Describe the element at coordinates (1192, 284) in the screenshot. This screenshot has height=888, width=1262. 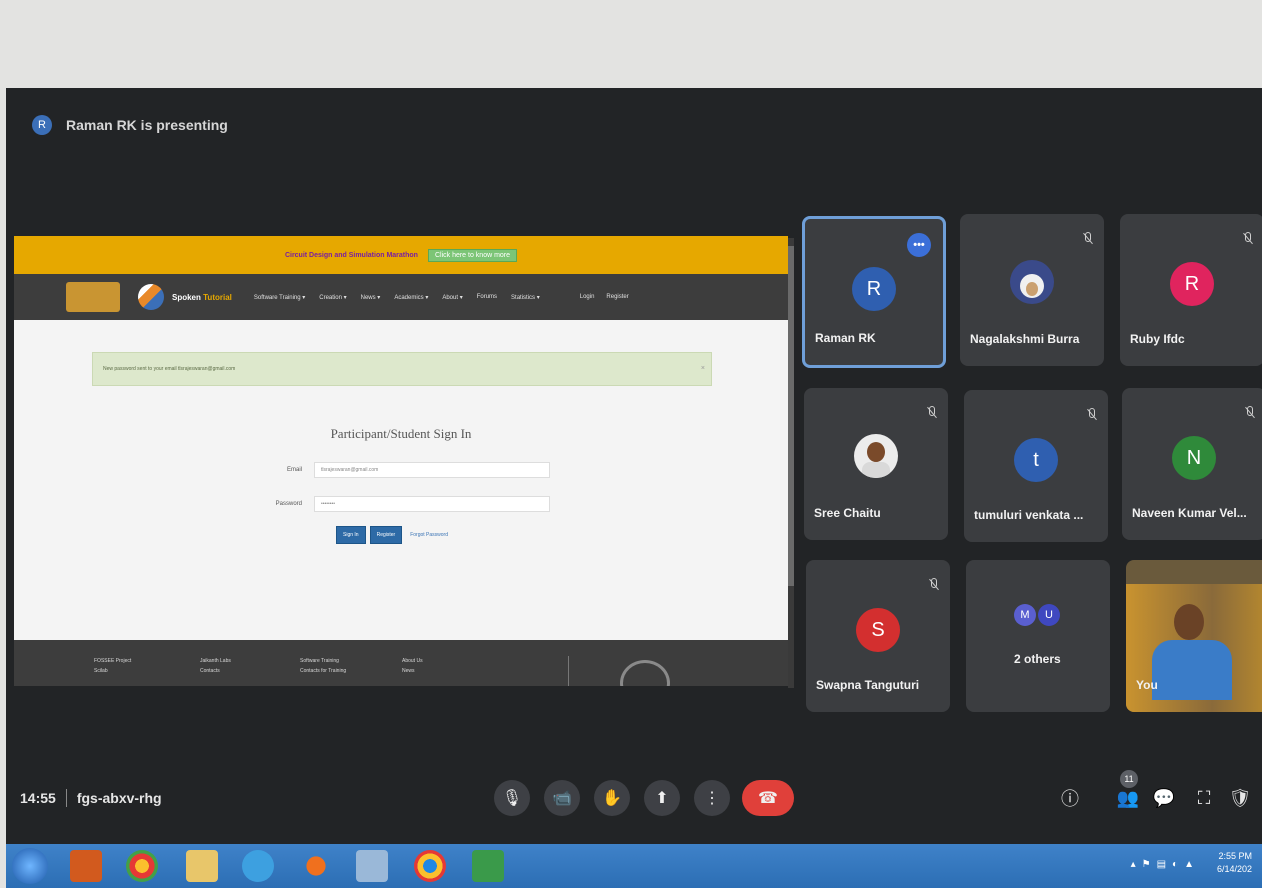
I see `avatar: R` at that location.